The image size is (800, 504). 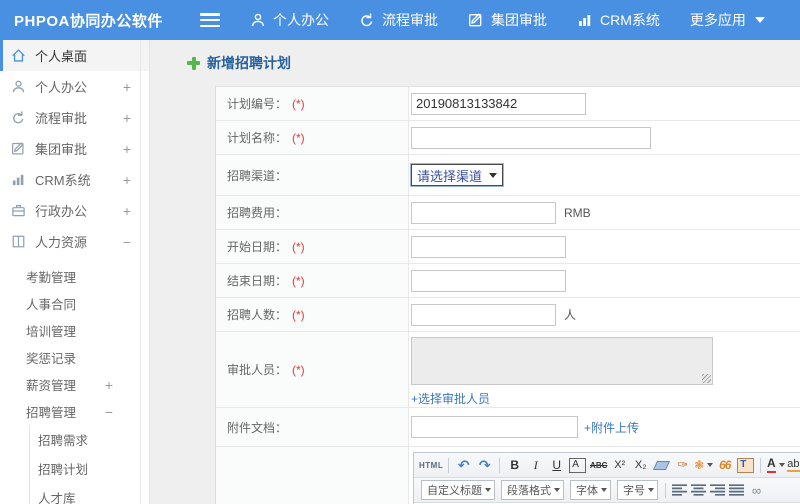 I want to click on editor-toolbar-row-1: HTML ↶ ↷ B I U A ABC X² X₂ ✑ ❃ 66 T A ab, so click(x=607, y=465).